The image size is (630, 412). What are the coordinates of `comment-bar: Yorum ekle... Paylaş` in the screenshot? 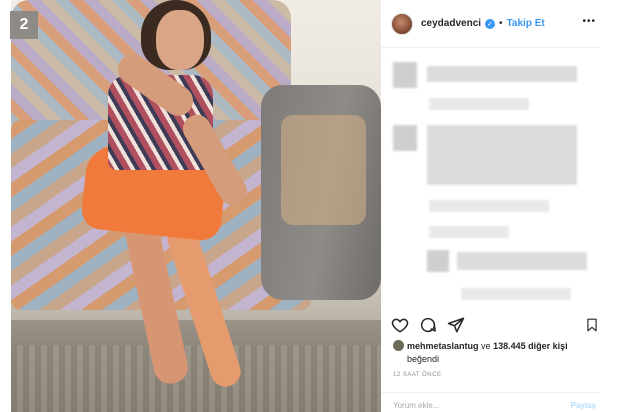 It's located at (490, 402).